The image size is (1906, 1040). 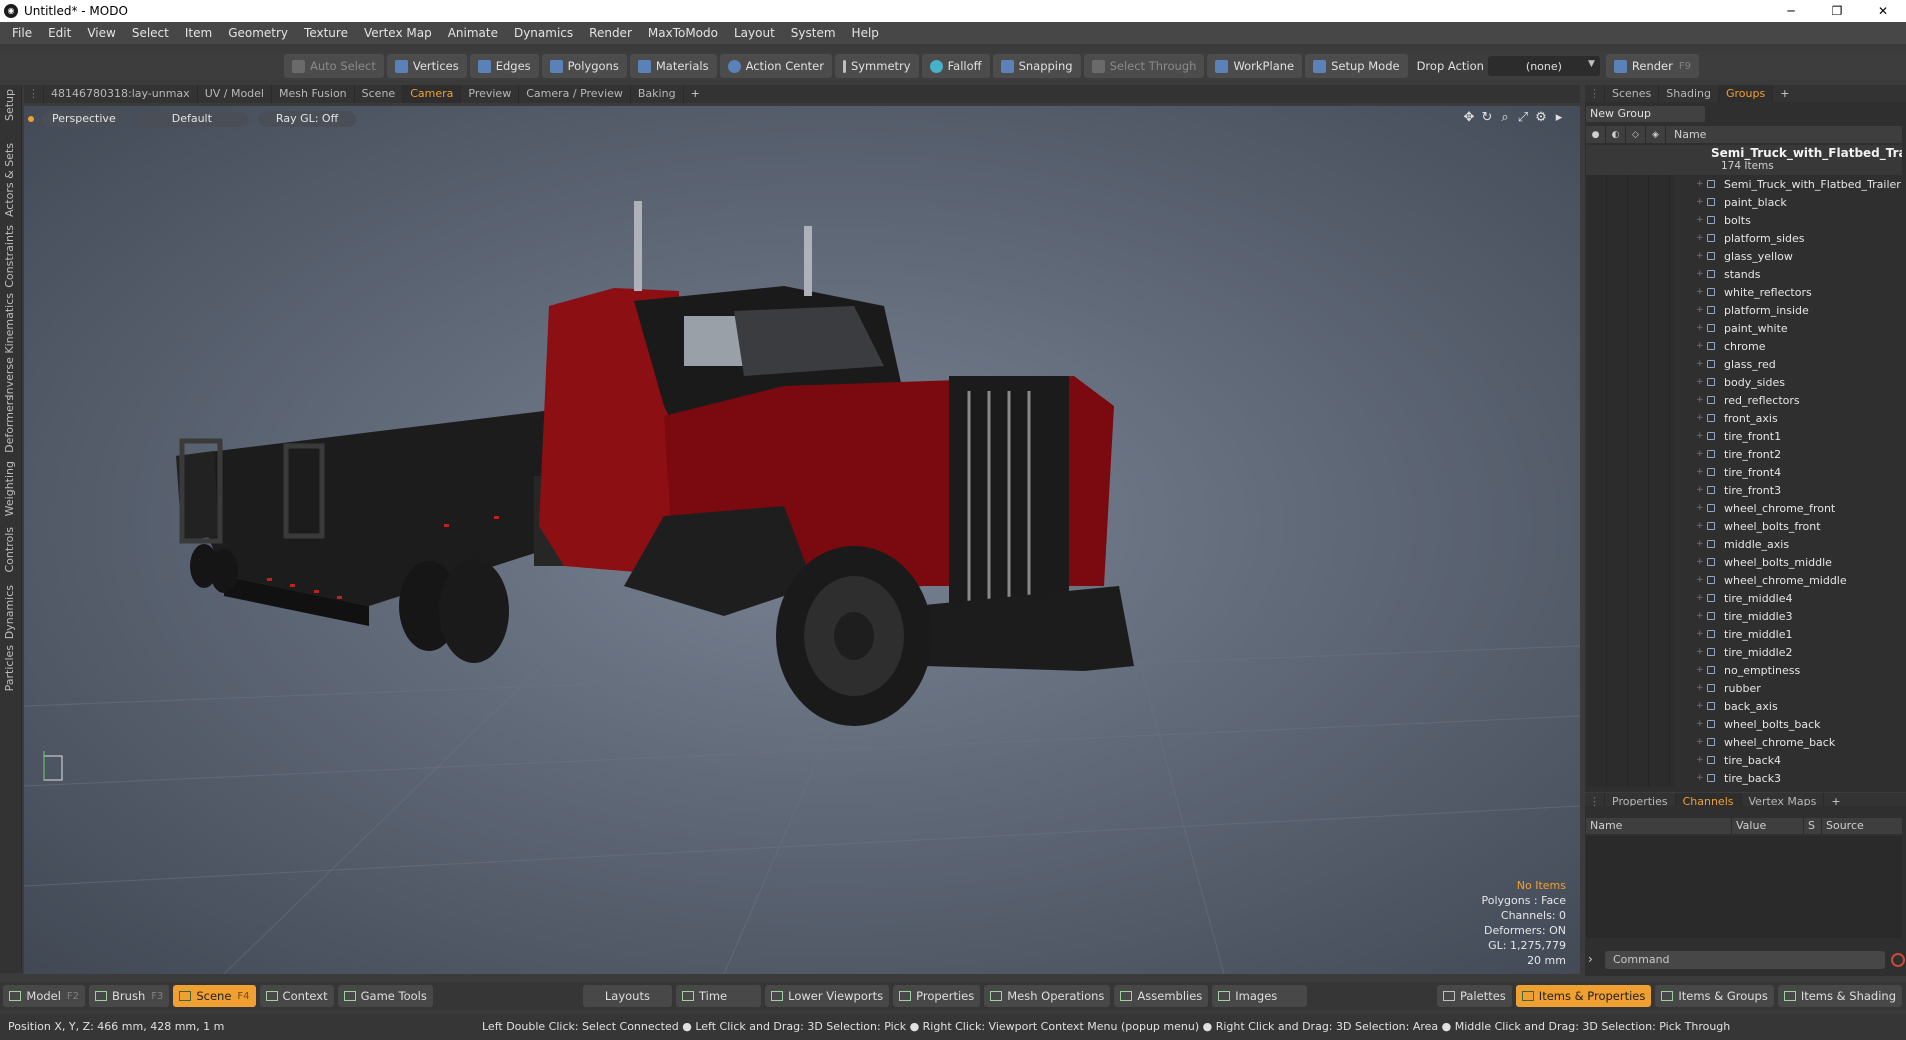 I want to click on items-groups-button: Items & Groups, so click(x=1714, y=996).